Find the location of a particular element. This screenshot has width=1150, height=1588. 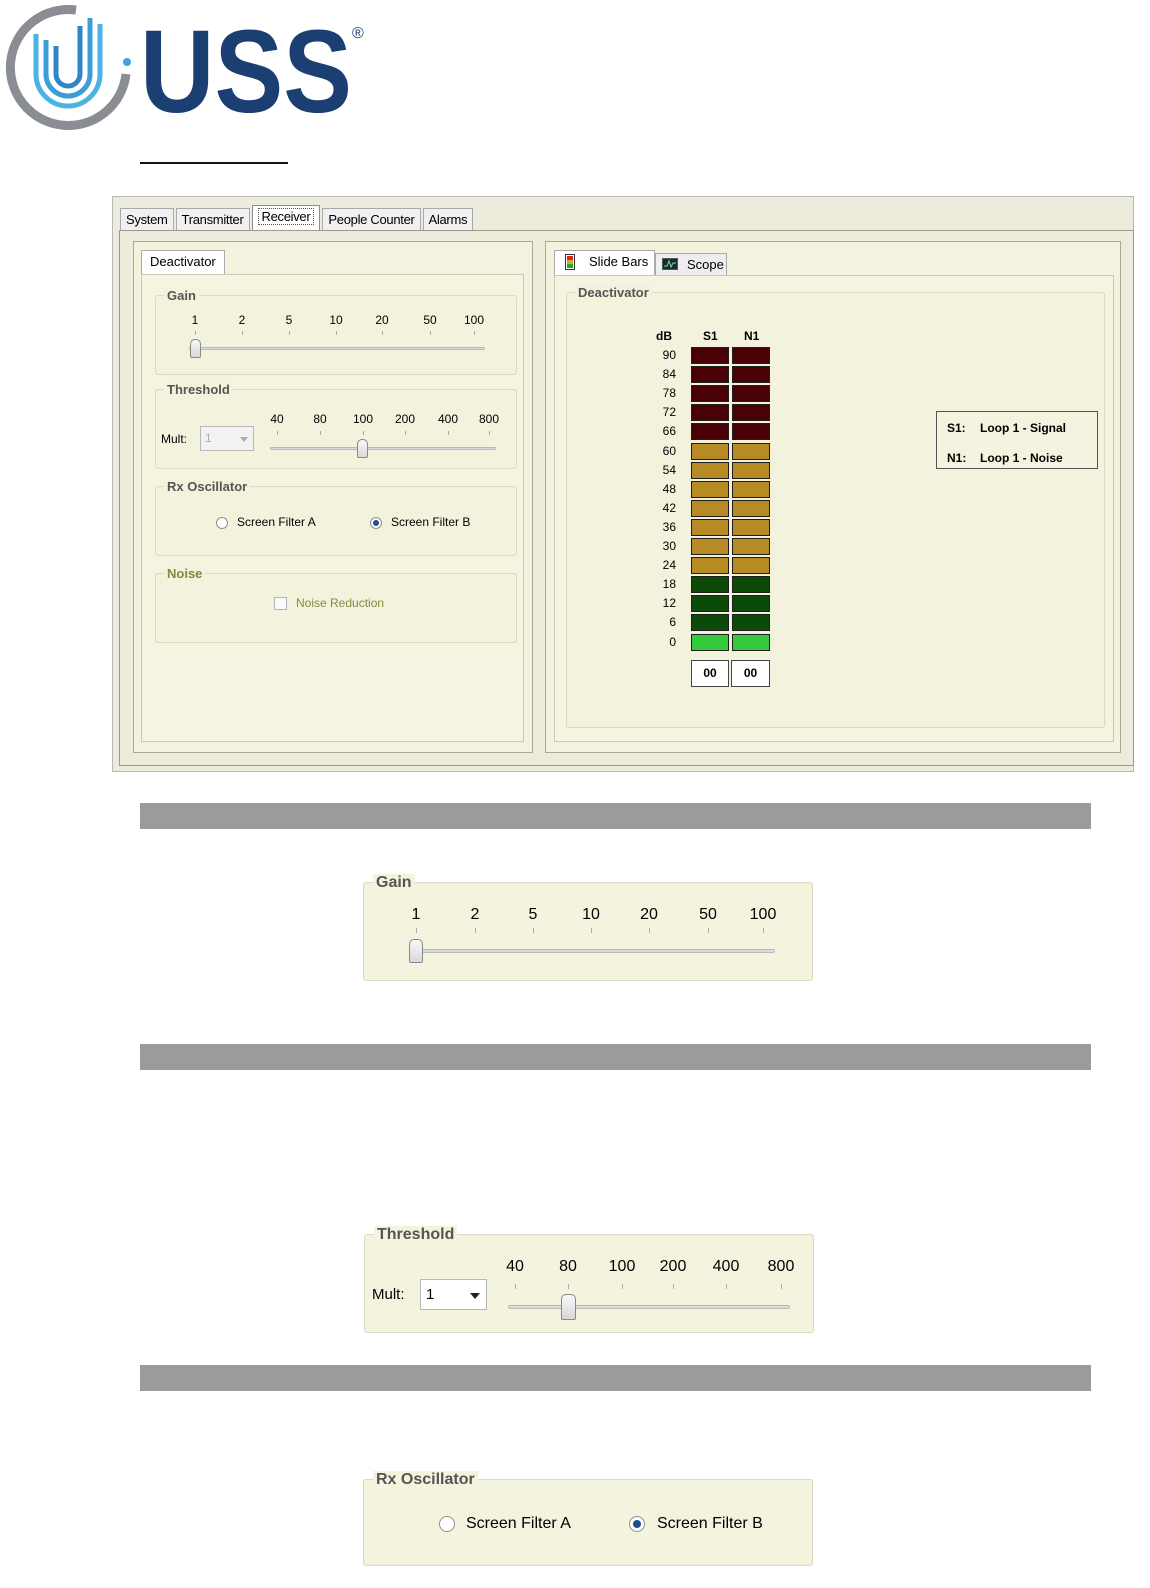

zoom-threshold-thumb is located at coordinates (568, 1307).